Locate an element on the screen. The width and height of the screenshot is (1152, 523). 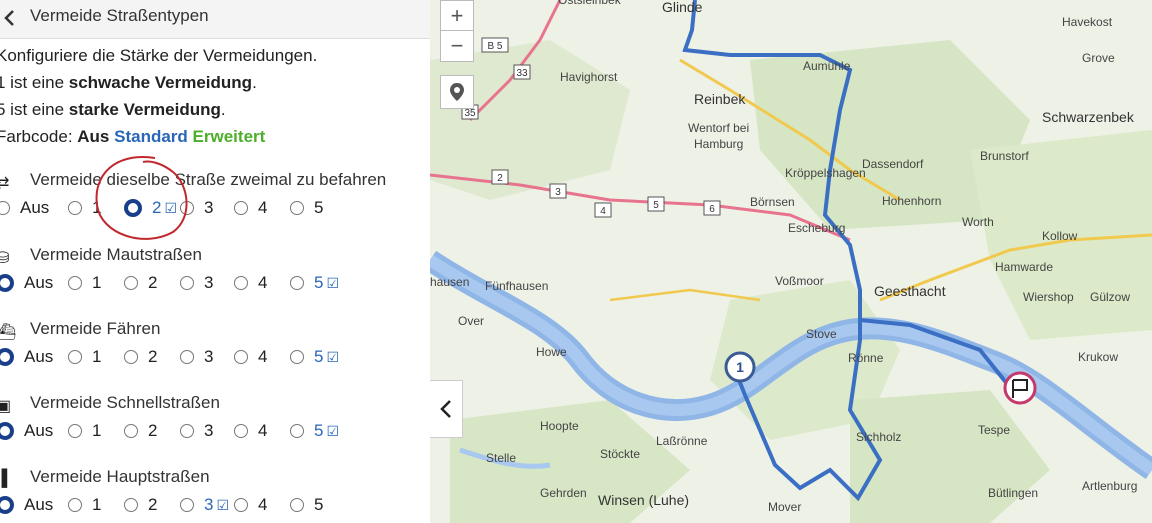
waypoint-number: 1 is located at coordinates (740, 367).